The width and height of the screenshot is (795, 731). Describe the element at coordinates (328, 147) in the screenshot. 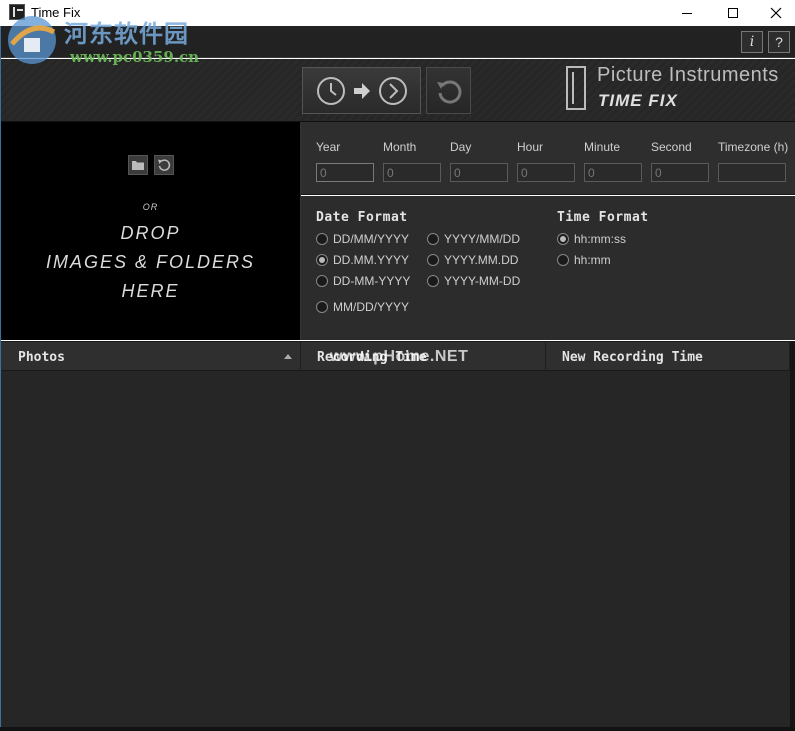

I see `year-label: Year` at that location.